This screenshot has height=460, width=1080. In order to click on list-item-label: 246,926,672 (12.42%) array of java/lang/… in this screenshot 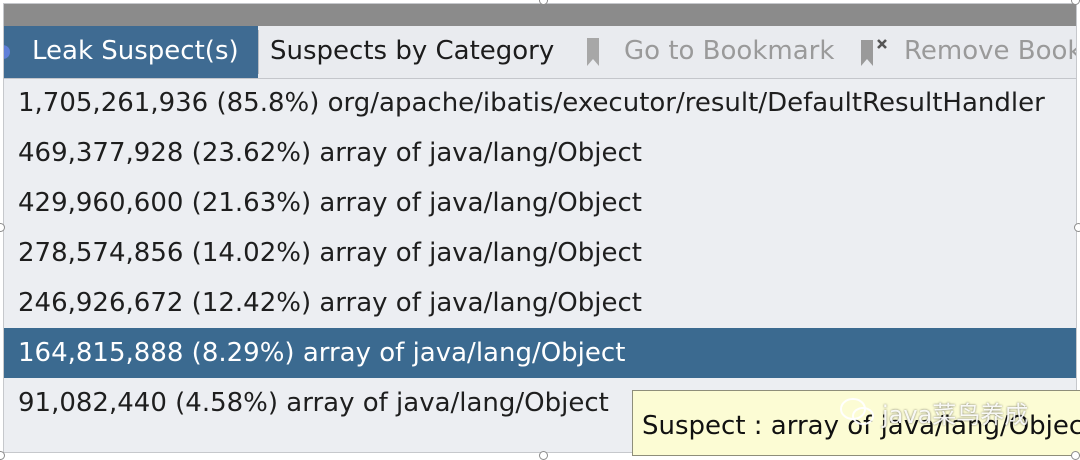, I will do `click(330, 303)`.